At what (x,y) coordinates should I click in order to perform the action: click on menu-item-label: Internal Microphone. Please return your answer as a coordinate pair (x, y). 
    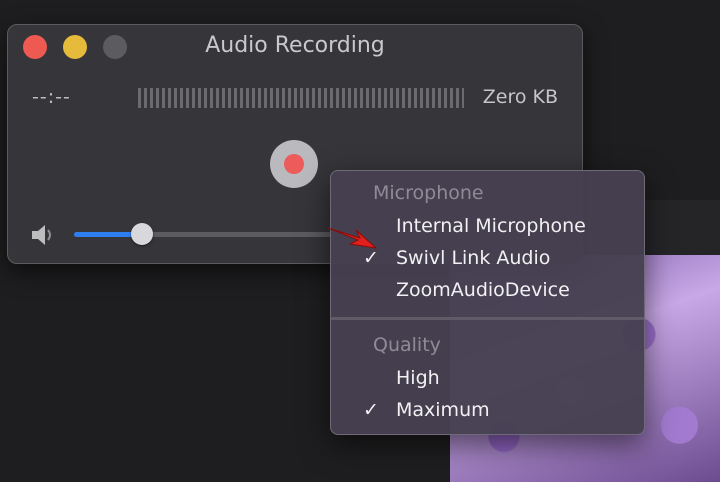
    Looking at the image, I should click on (491, 226).